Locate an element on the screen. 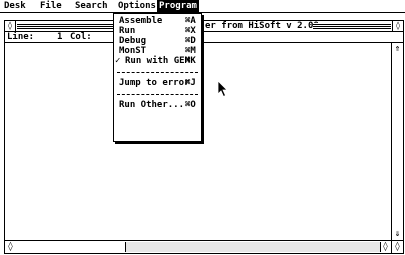  vertical-scrollbar: ⇑ ⇓ is located at coordinates (397, 141).